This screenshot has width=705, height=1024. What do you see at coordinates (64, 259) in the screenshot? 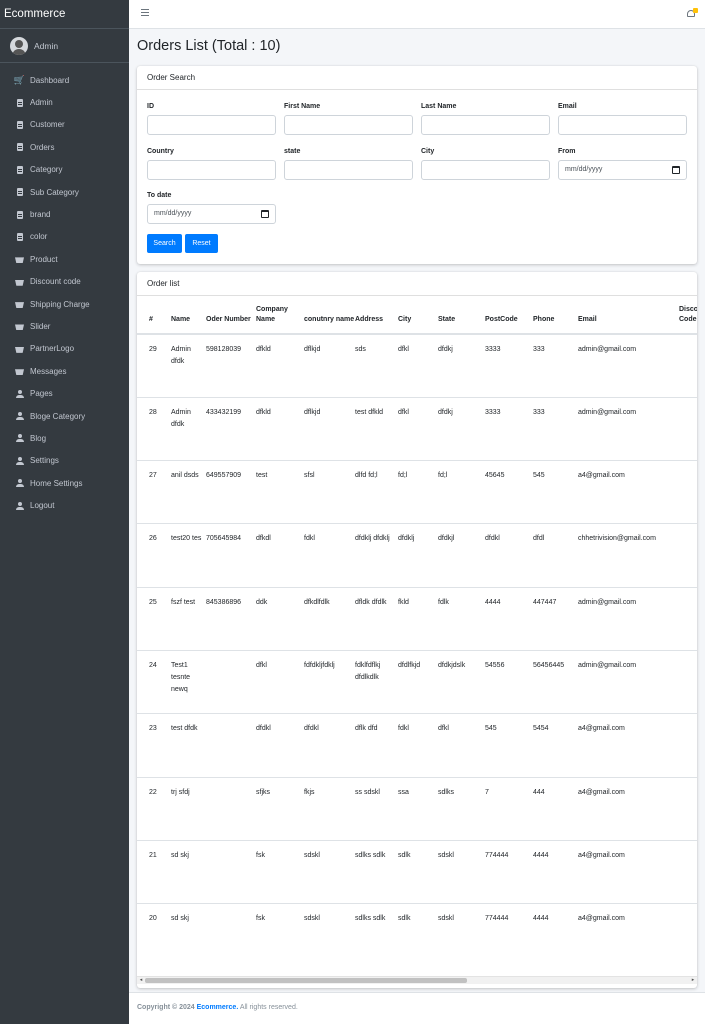
I see `sidebar-item-product: Product` at bounding box center [64, 259].